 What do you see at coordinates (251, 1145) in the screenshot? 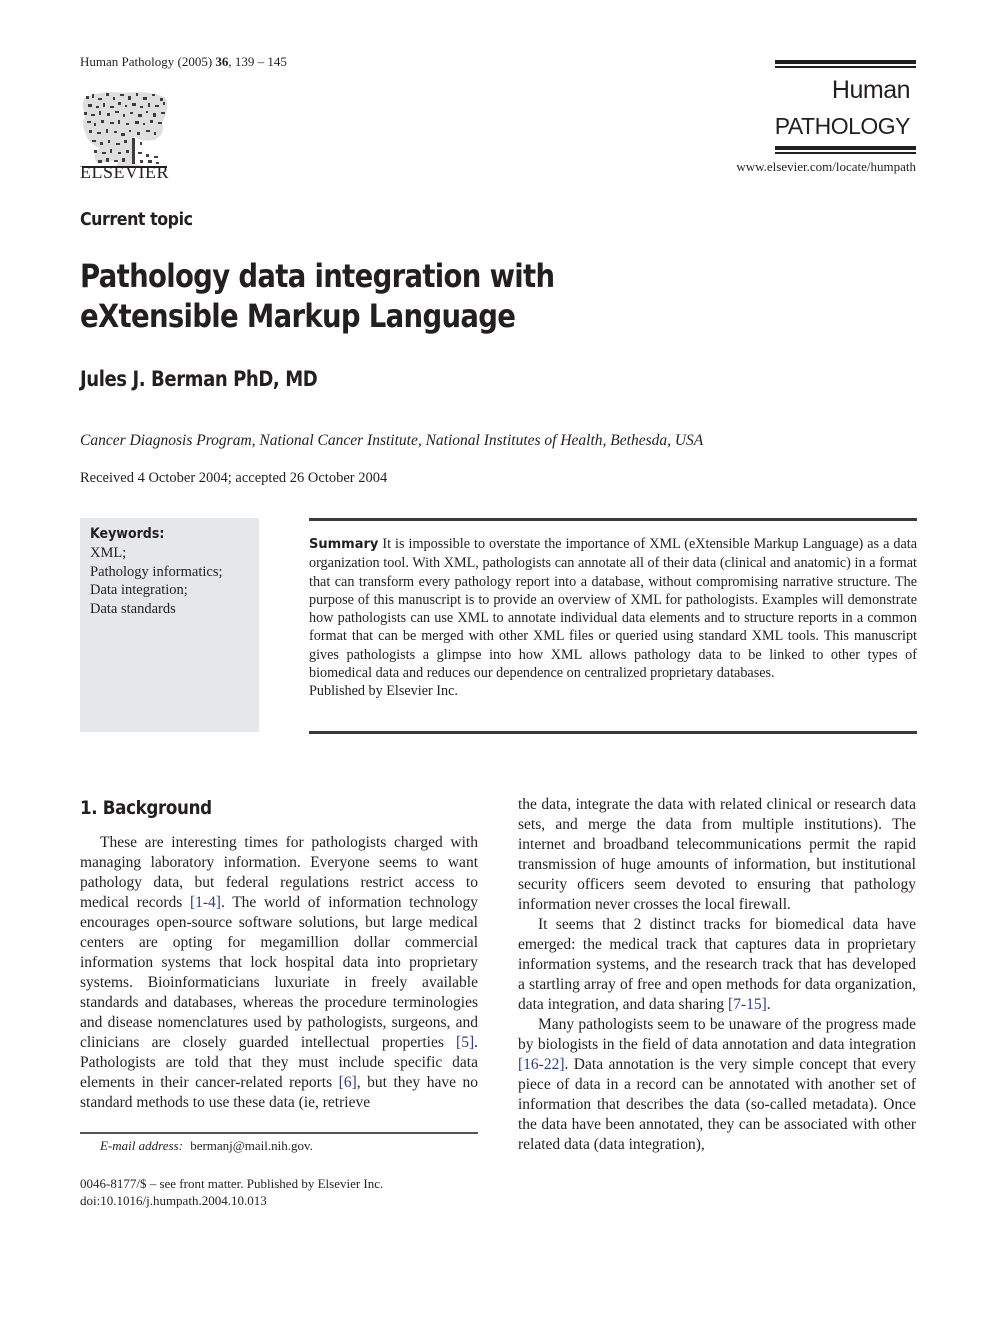
I see `email-link: bermanj@mail.nih.gov.` at bounding box center [251, 1145].